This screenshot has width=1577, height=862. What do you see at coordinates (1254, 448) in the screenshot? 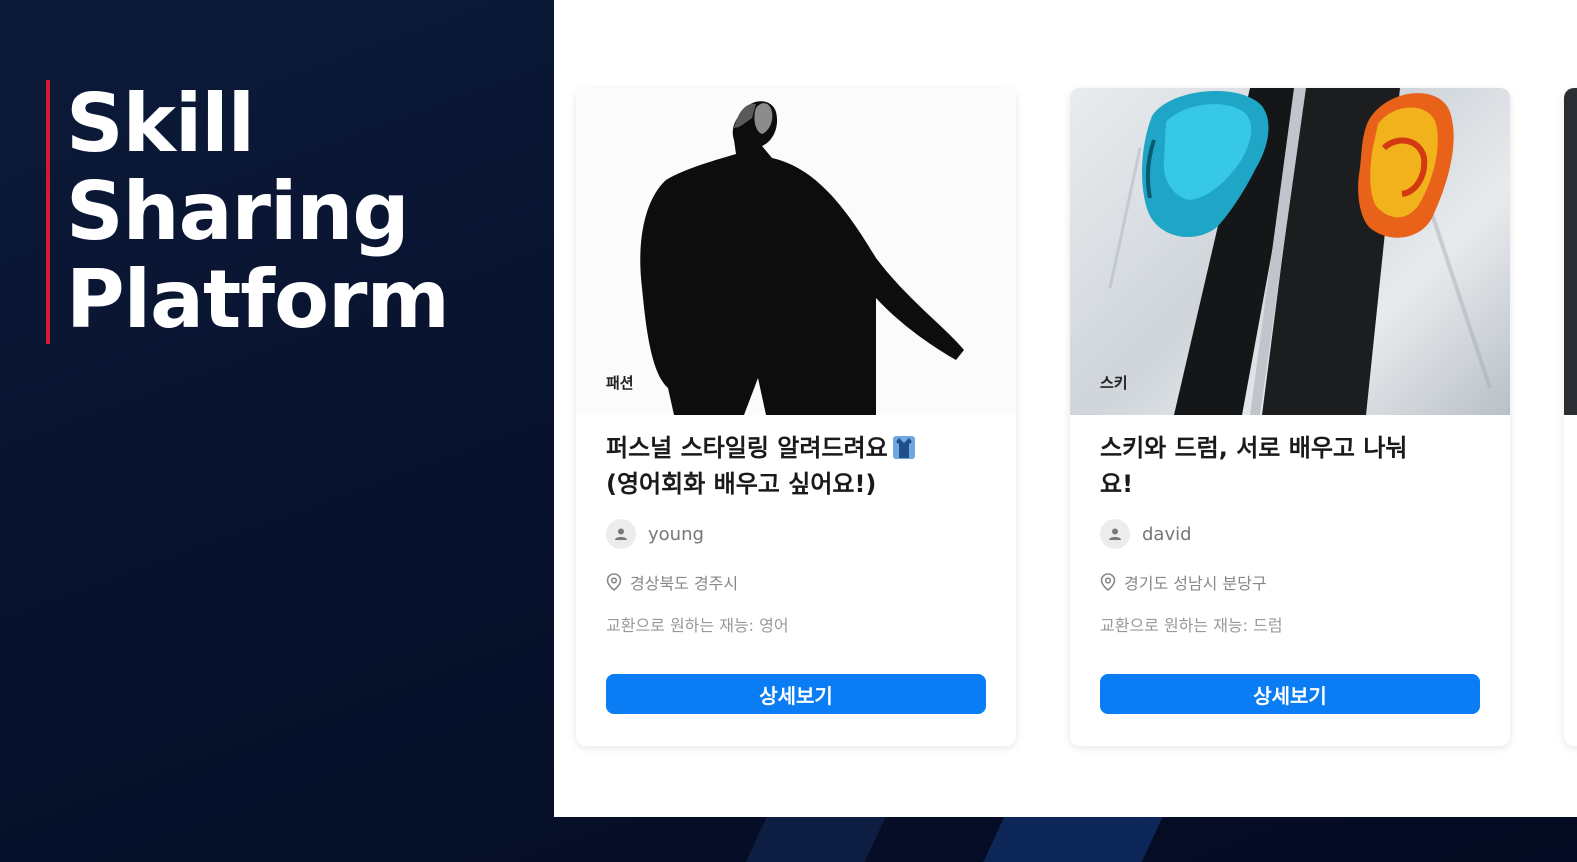
I see `card-title-text: 스키와 드럼, 서로 배우고 나눠` at bounding box center [1254, 448].